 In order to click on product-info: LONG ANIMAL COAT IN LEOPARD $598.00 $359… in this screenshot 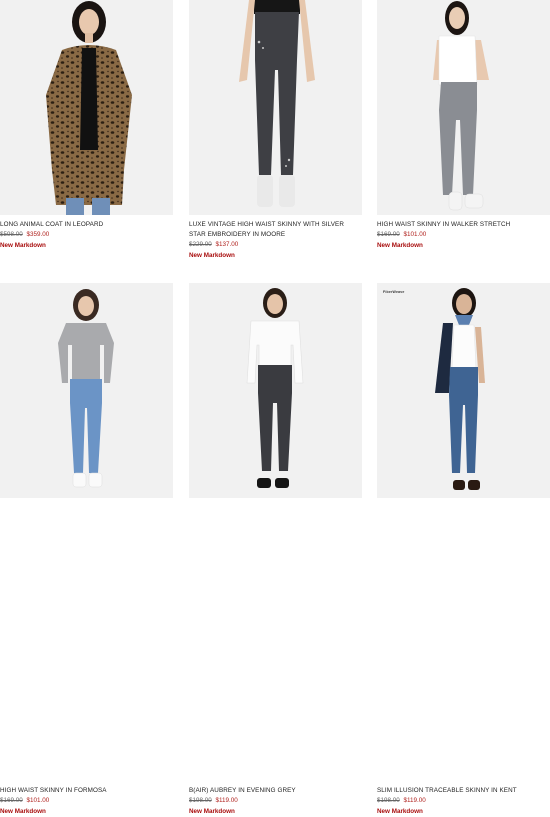, I will do `click(86, 235)`.